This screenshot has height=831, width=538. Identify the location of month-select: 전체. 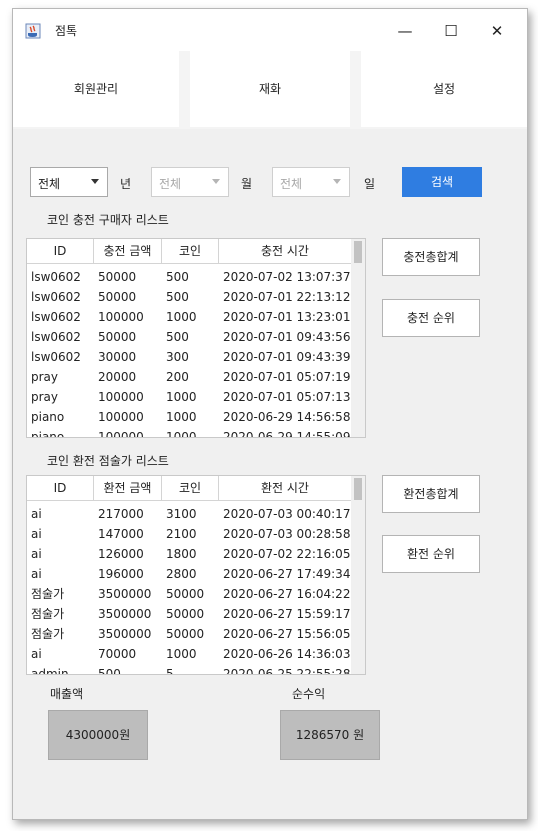
(190, 182).